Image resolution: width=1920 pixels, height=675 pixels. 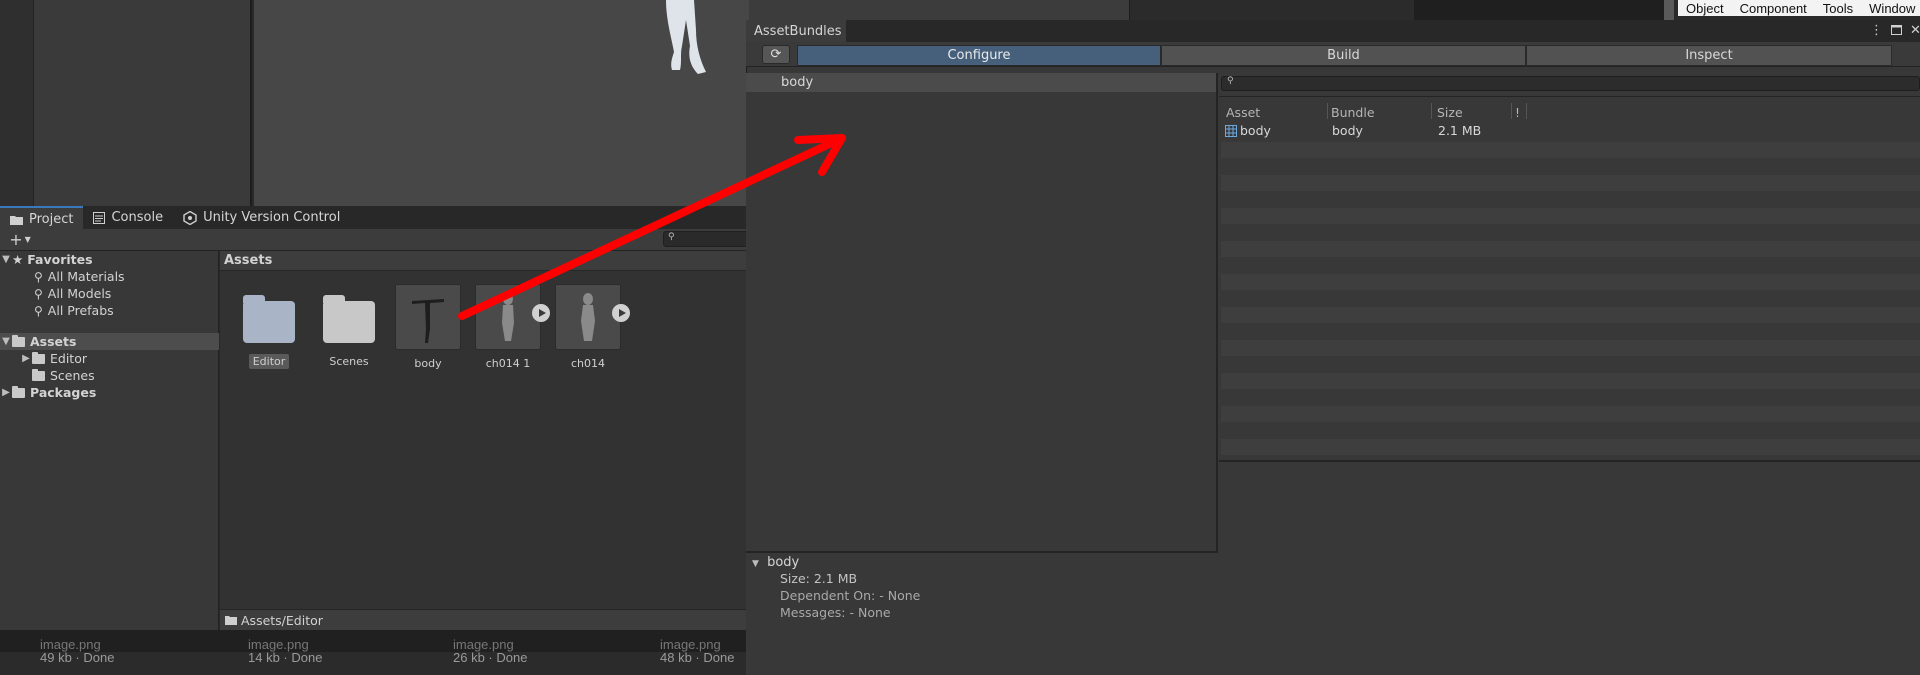 I want to click on tab-version-control: Unity Version Control, so click(x=261, y=217).